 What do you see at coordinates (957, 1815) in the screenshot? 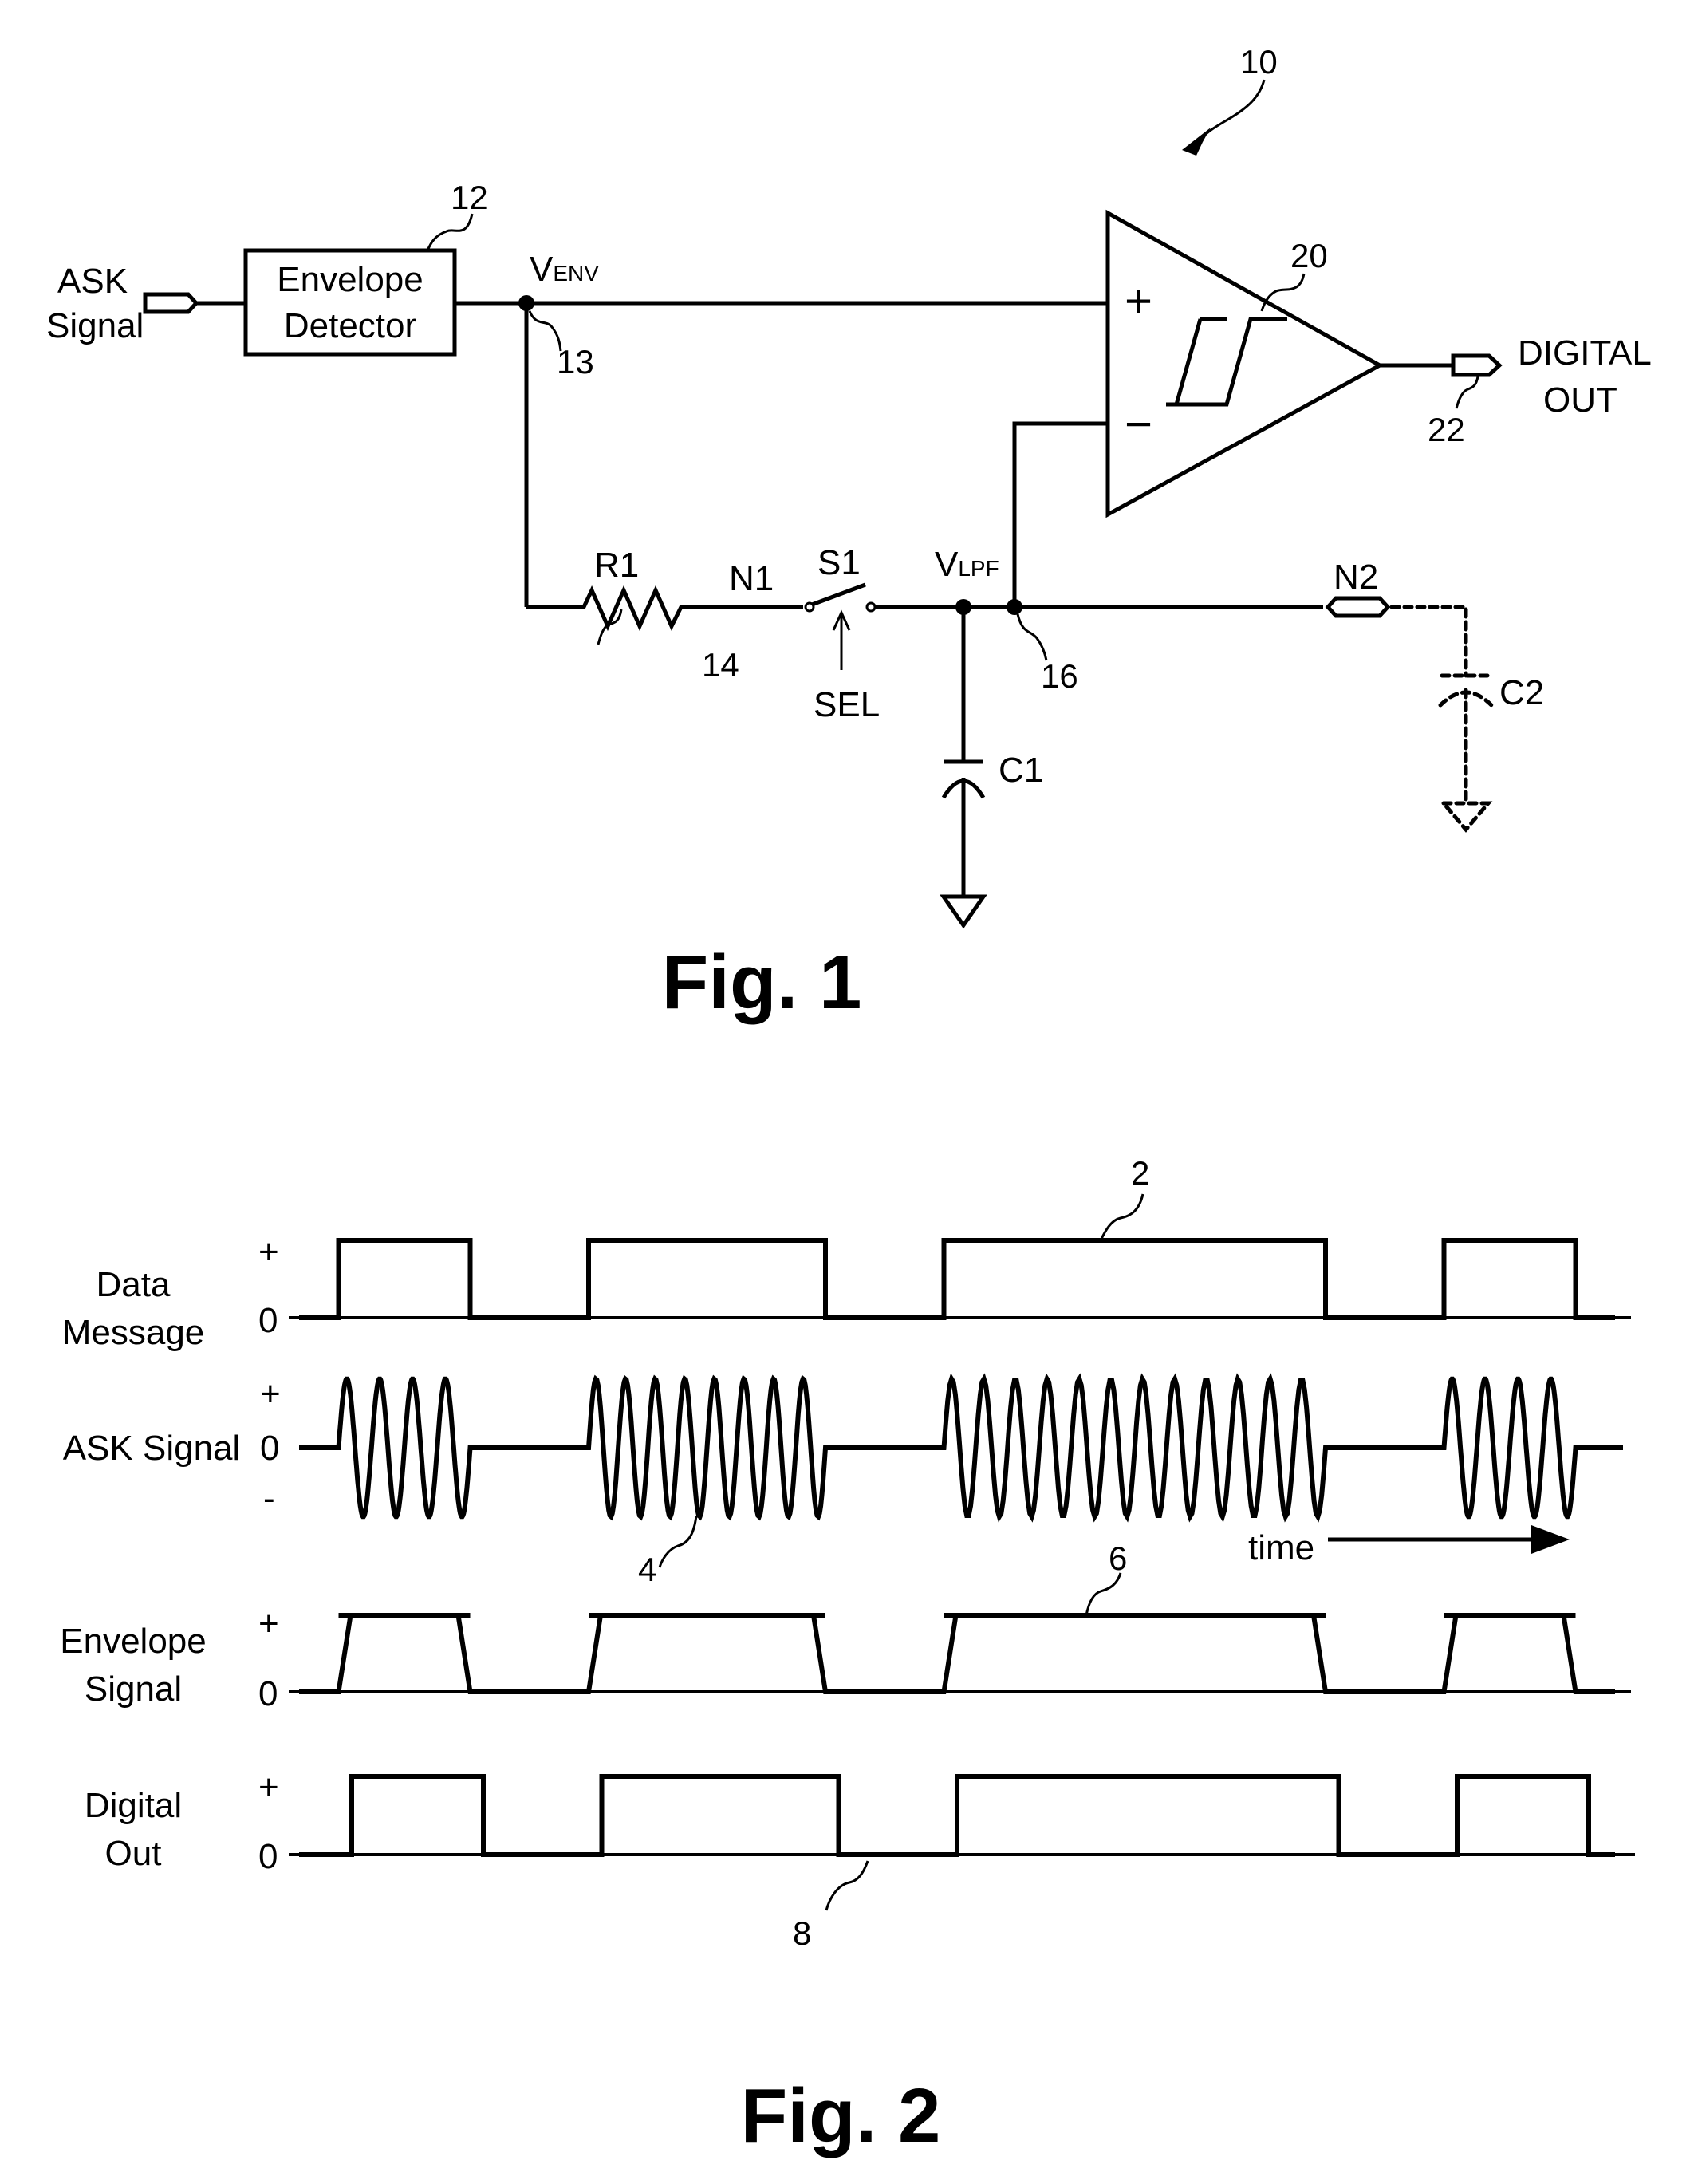
I see `digital-out-trace` at bounding box center [957, 1815].